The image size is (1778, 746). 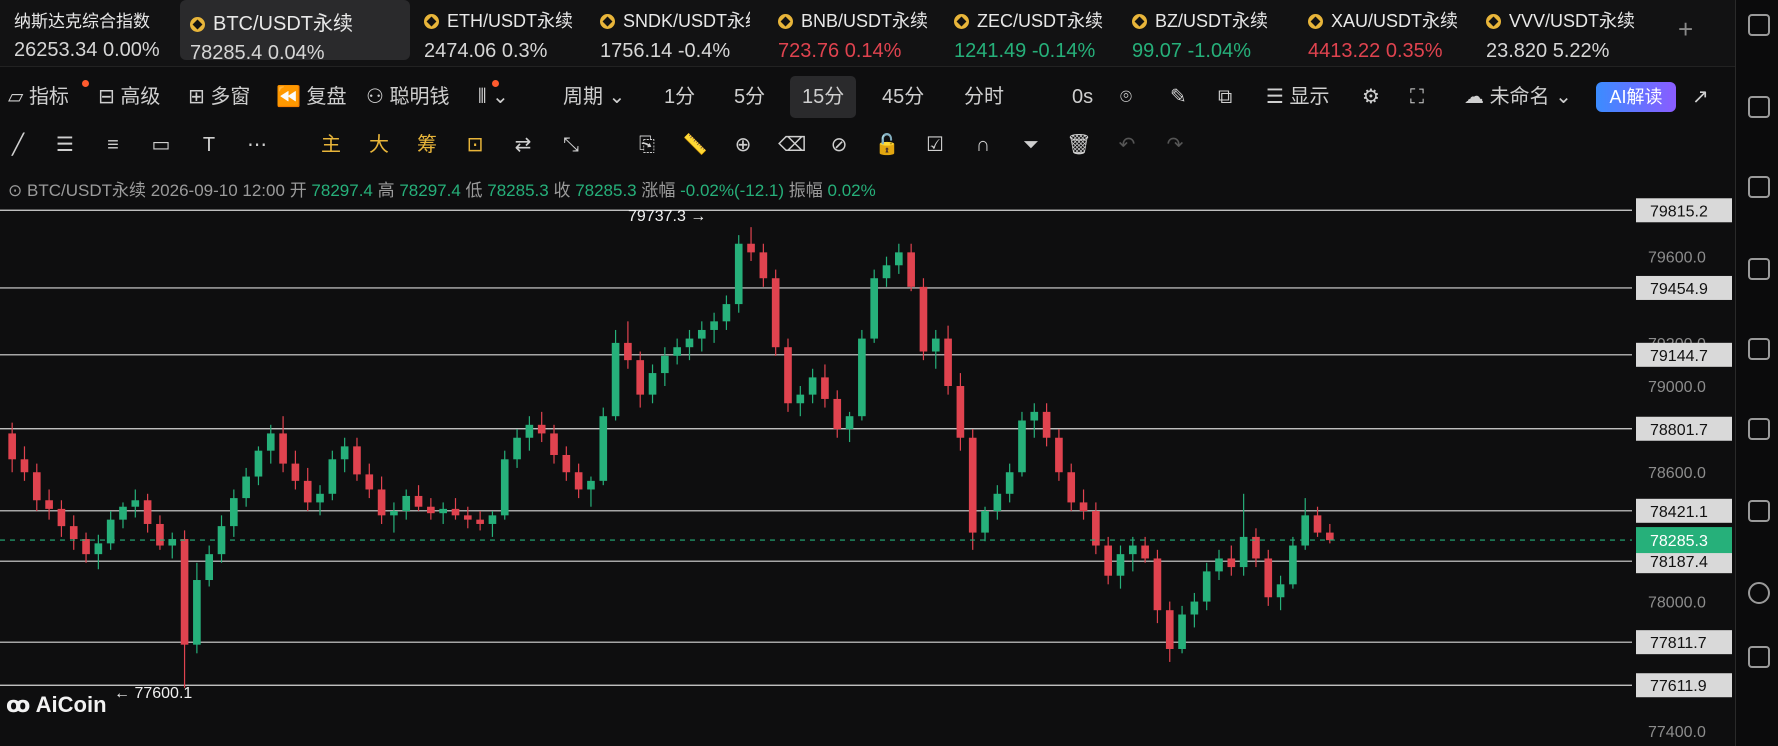 I want to click on filter-icon: ⏷, so click(x=1031, y=145).